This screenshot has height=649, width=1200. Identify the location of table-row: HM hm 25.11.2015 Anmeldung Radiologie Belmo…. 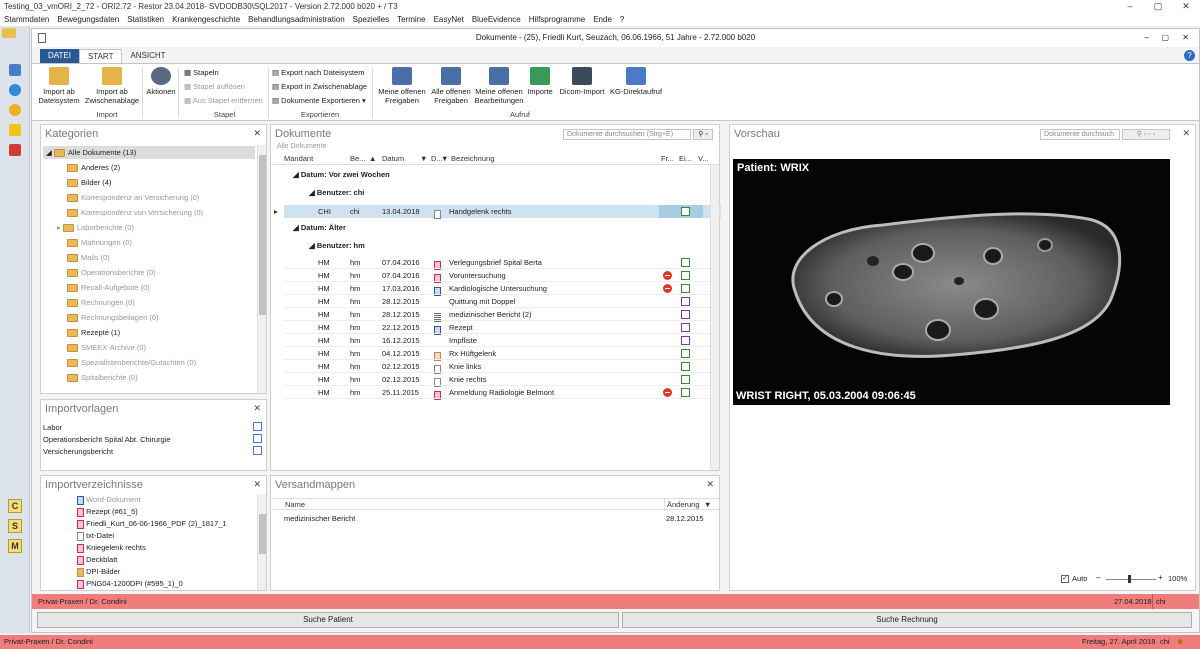
(495, 393).